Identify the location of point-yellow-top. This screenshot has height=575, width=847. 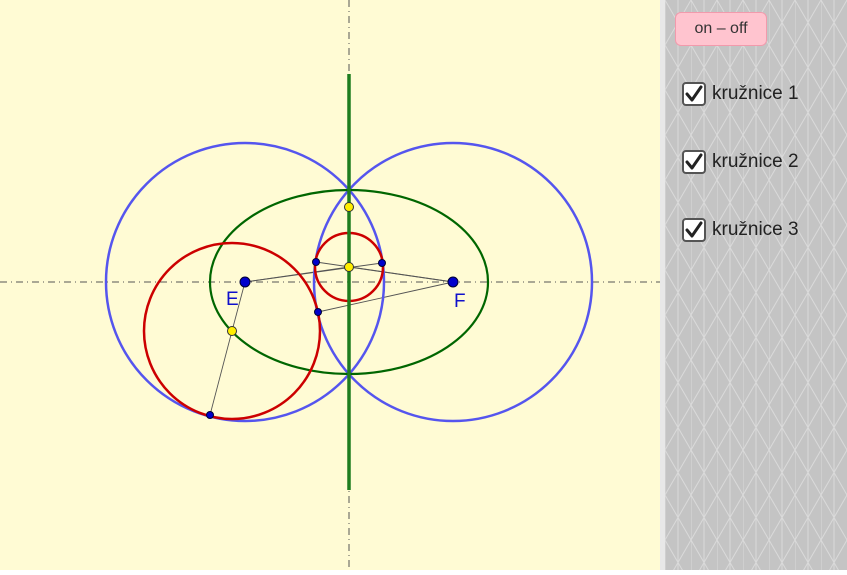
(349, 207).